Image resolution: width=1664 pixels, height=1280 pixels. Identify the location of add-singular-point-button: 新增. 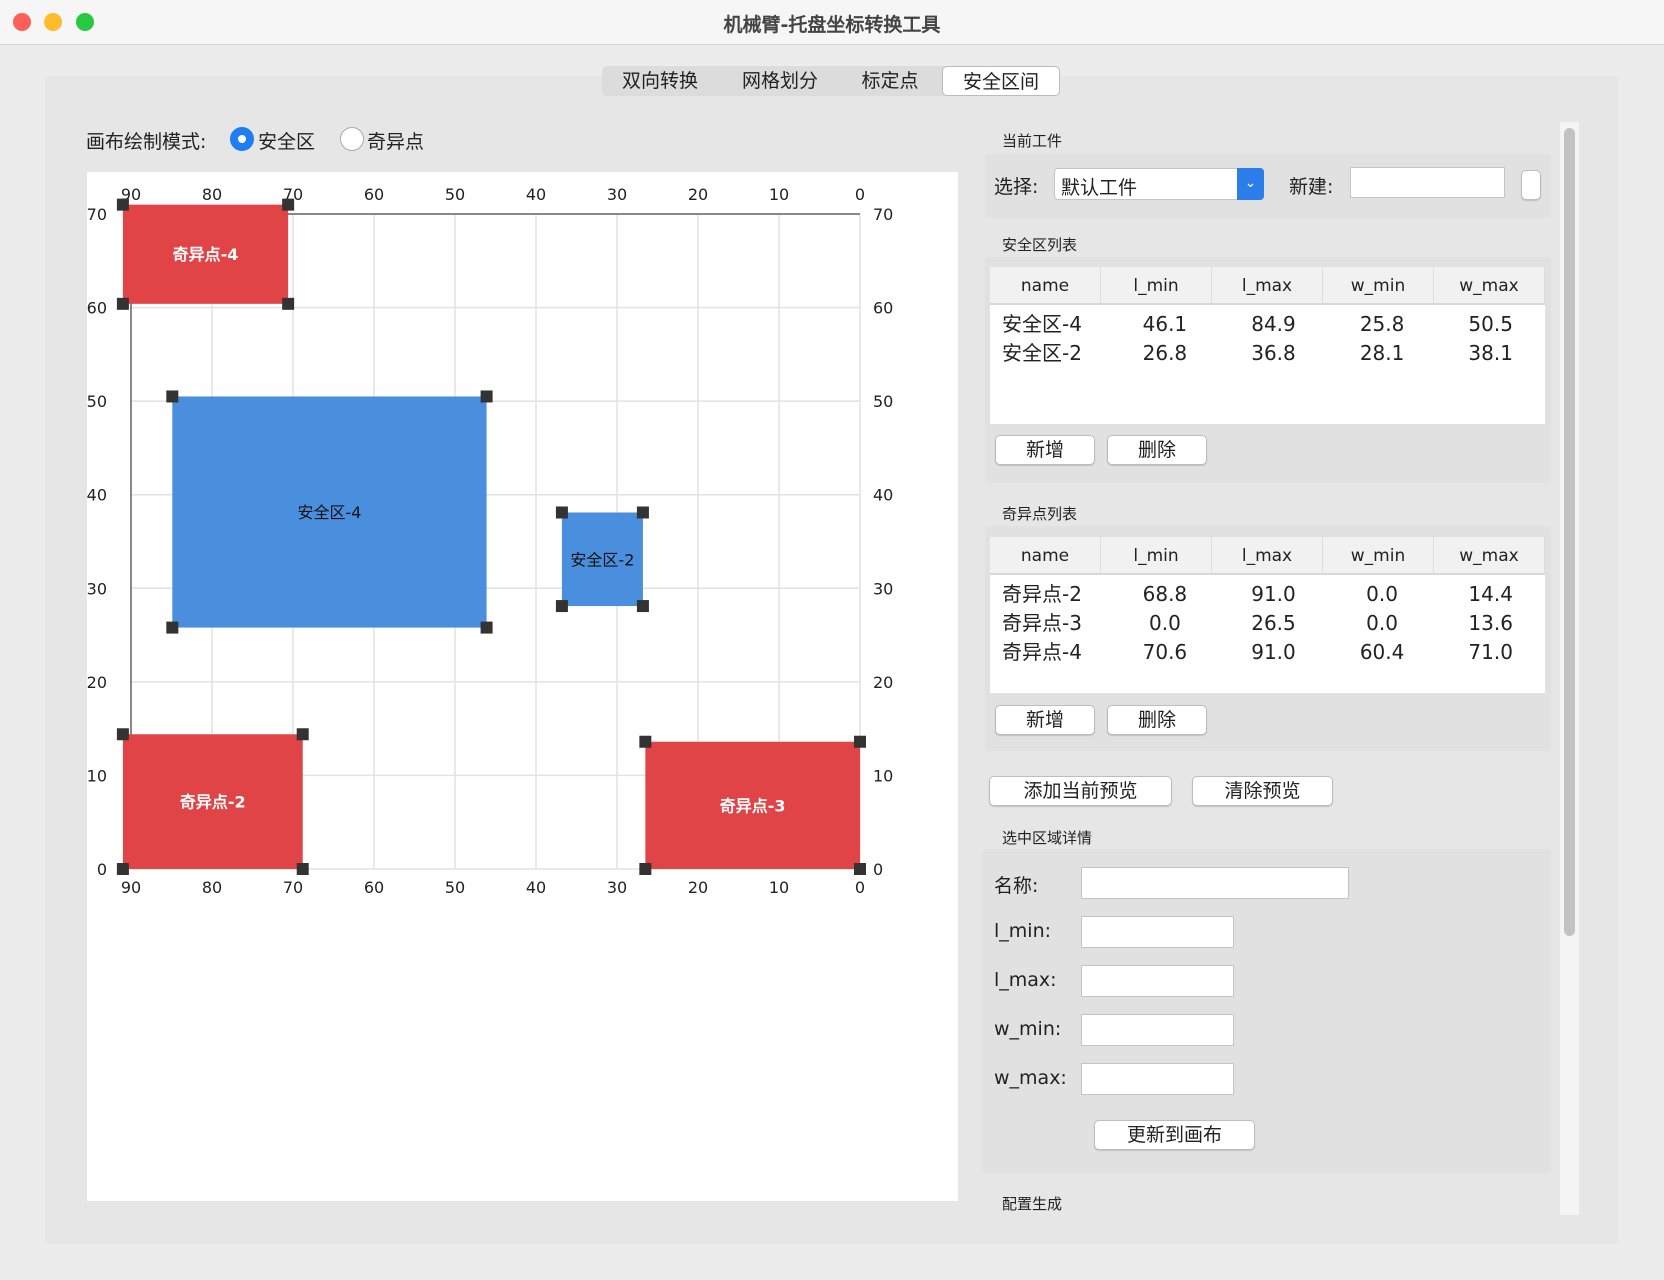
(1045, 720).